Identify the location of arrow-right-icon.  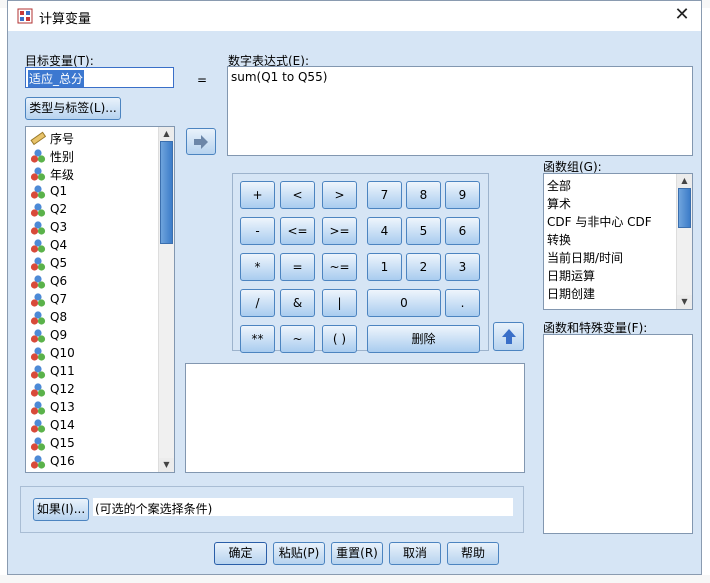
(201, 142).